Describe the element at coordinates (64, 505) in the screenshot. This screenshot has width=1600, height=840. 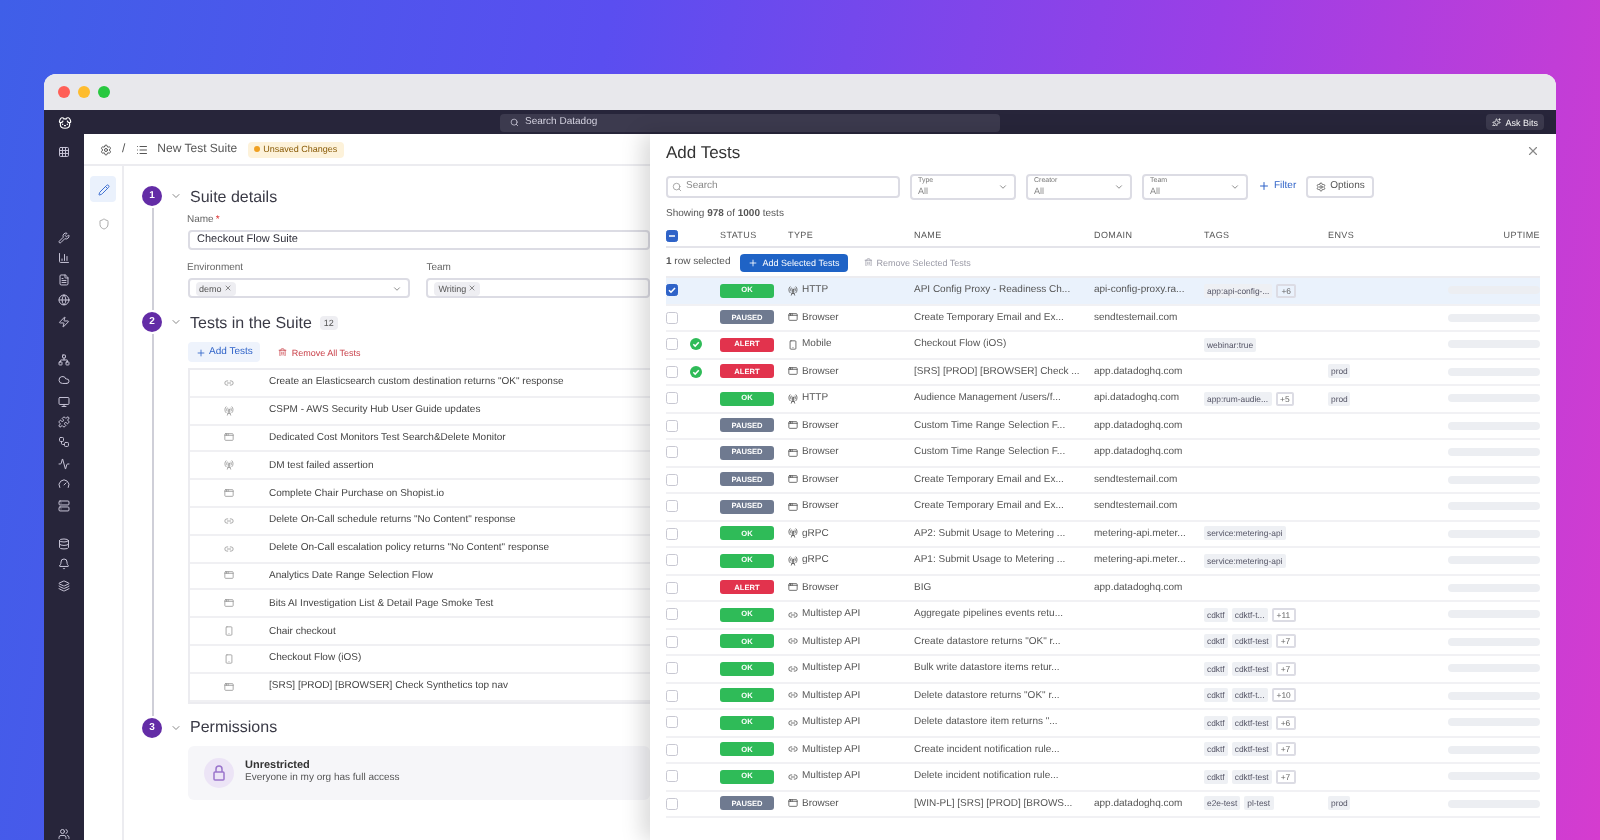
I see `server-icon` at that location.